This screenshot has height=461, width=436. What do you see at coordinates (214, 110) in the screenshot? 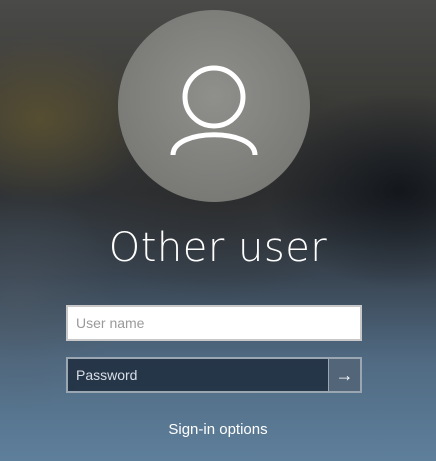
I see `person-icon` at bounding box center [214, 110].